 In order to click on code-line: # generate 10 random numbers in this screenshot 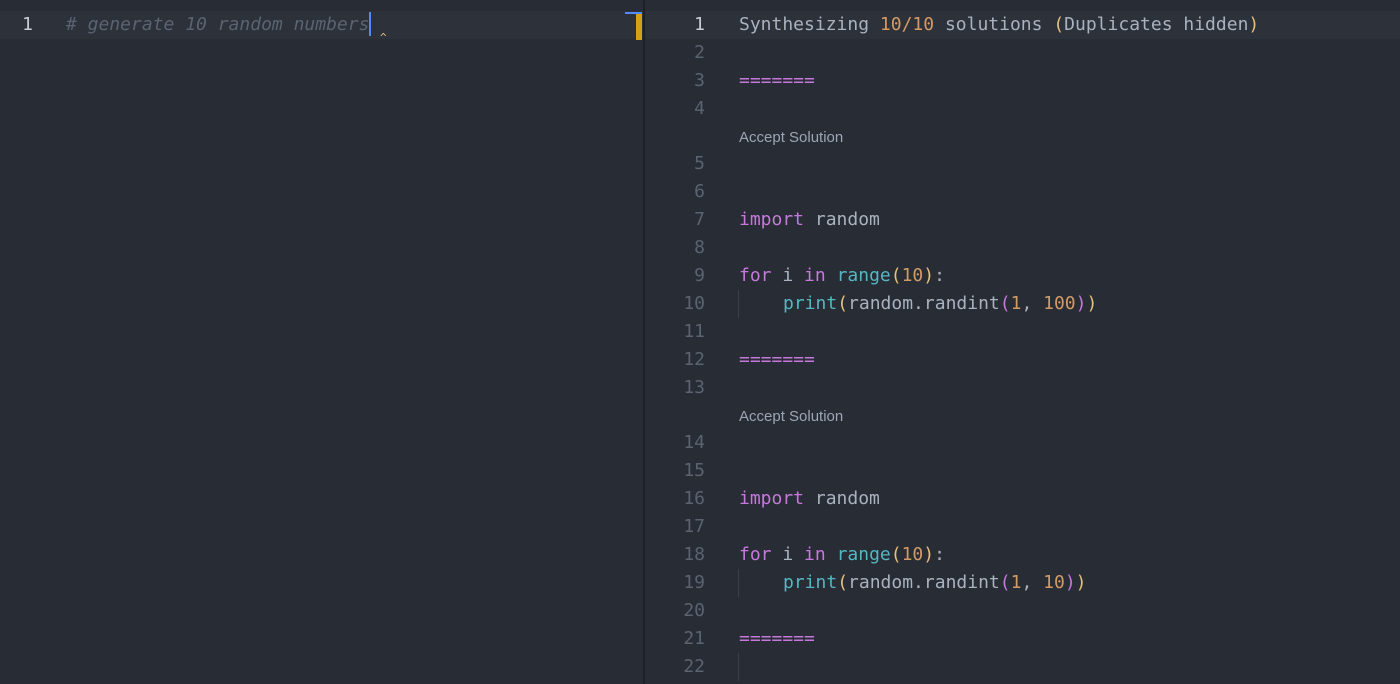, I will do `click(219, 25)`.